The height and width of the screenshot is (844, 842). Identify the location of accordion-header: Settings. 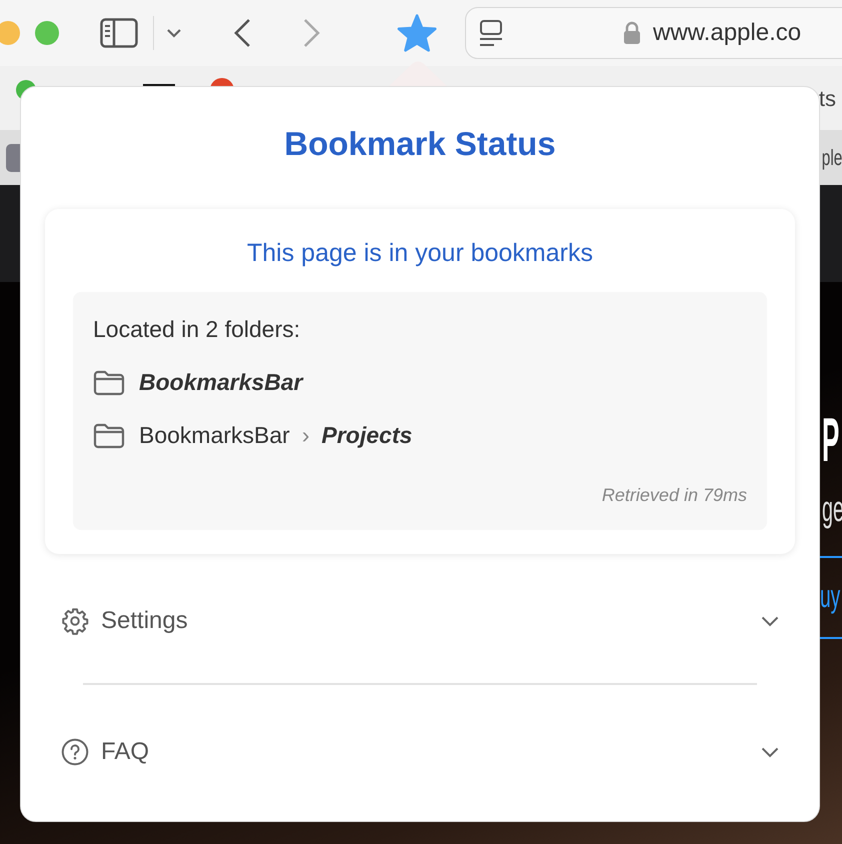
(420, 621).